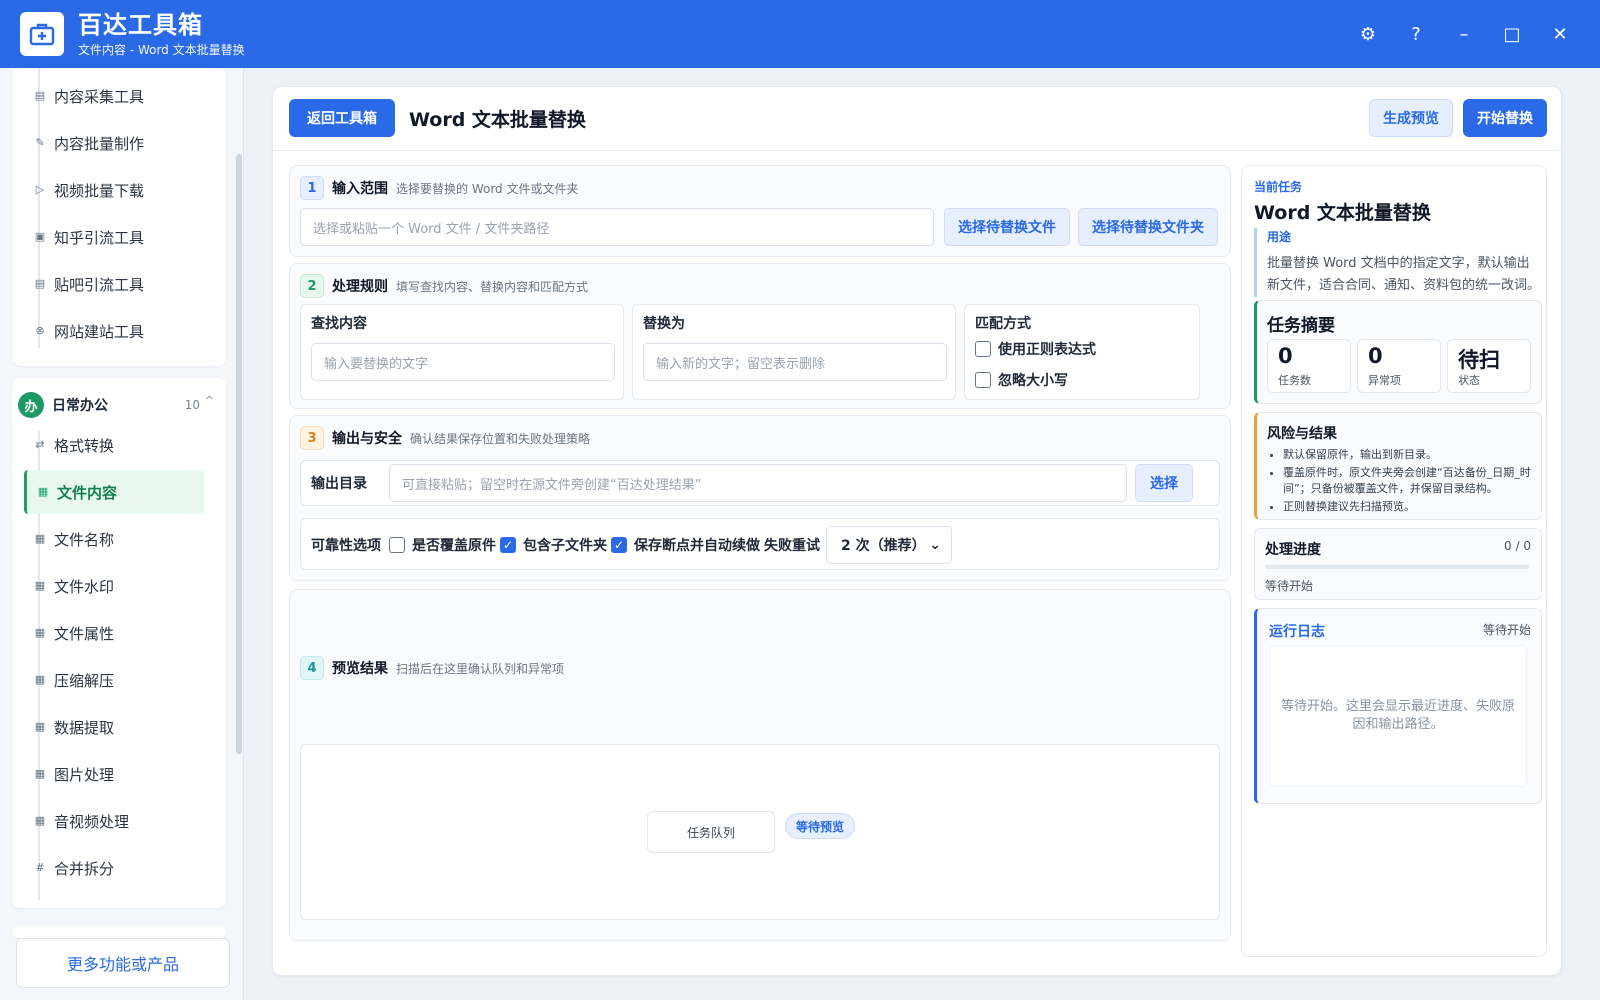 The width and height of the screenshot is (1600, 1000). I want to click on sidebar-item-compress: ▦ 压缩解压, so click(114, 680).